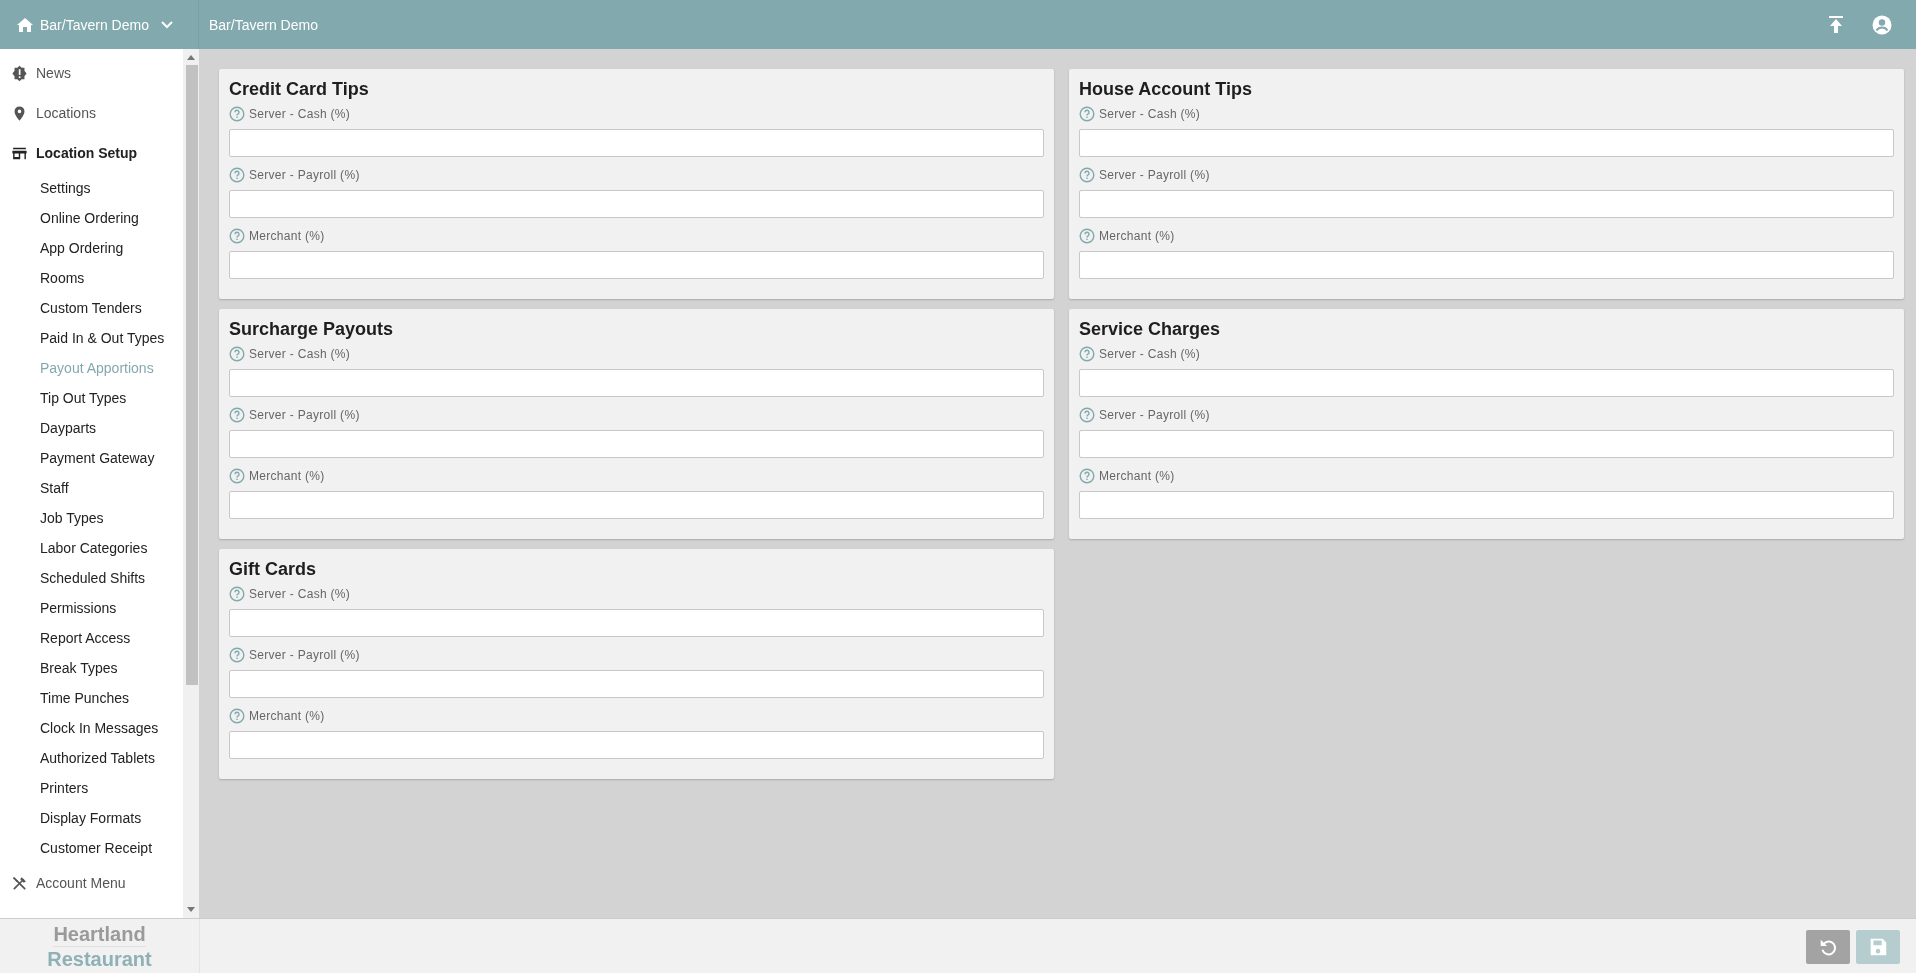 Image resolution: width=1916 pixels, height=973 pixels. What do you see at coordinates (311, 329) in the screenshot?
I see `card-title: Surcharge Payouts` at bounding box center [311, 329].